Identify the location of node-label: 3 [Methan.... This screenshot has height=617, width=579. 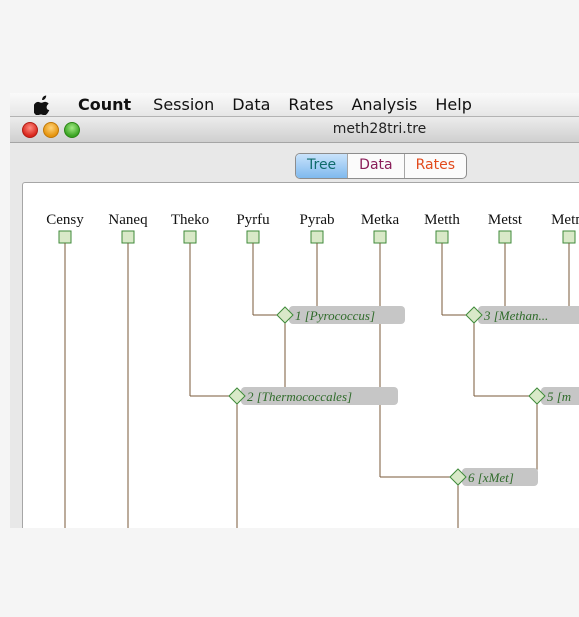
(515, 315).